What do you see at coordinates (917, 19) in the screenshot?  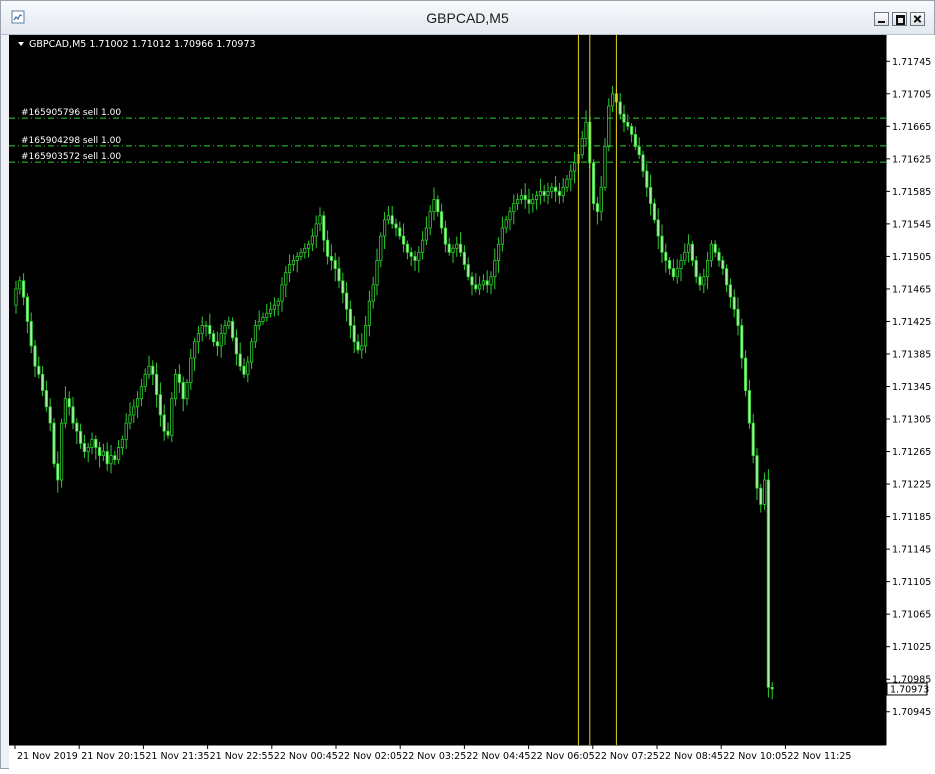 I see `close-button` at bounding box center [917, 19].